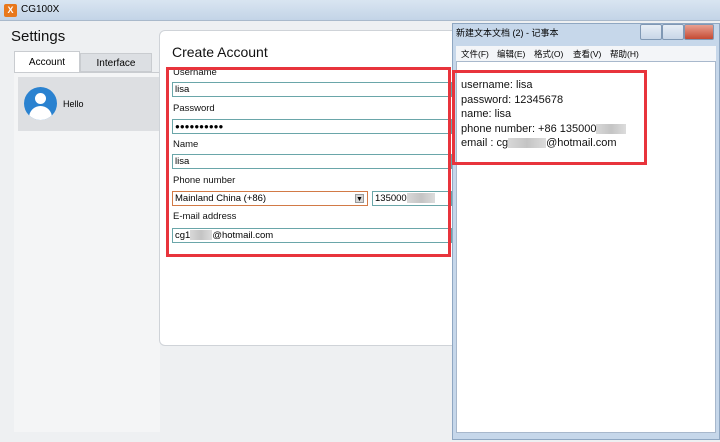  What do you see at coordinates (40, 98) in the screenshot?
I see `avatar-head` at bounding box center [40, 98].